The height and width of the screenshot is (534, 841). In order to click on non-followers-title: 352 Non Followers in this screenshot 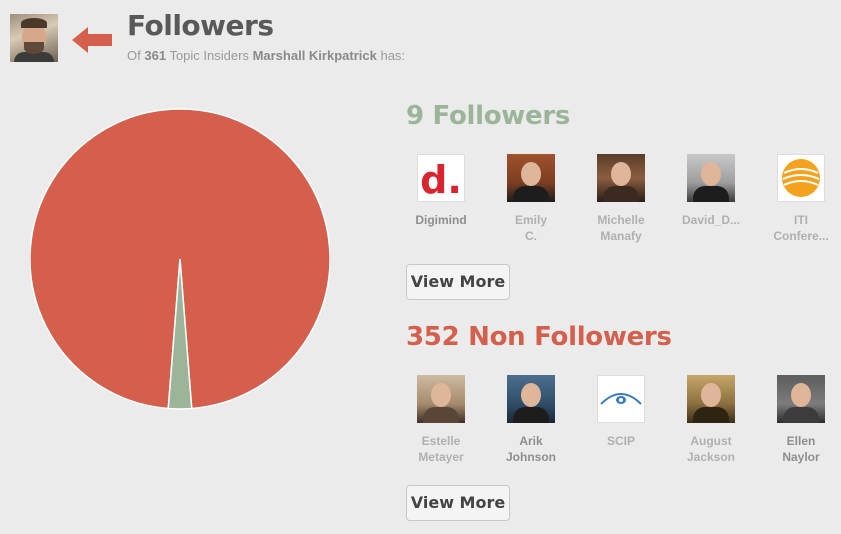, I will do `click(539, 337)`.